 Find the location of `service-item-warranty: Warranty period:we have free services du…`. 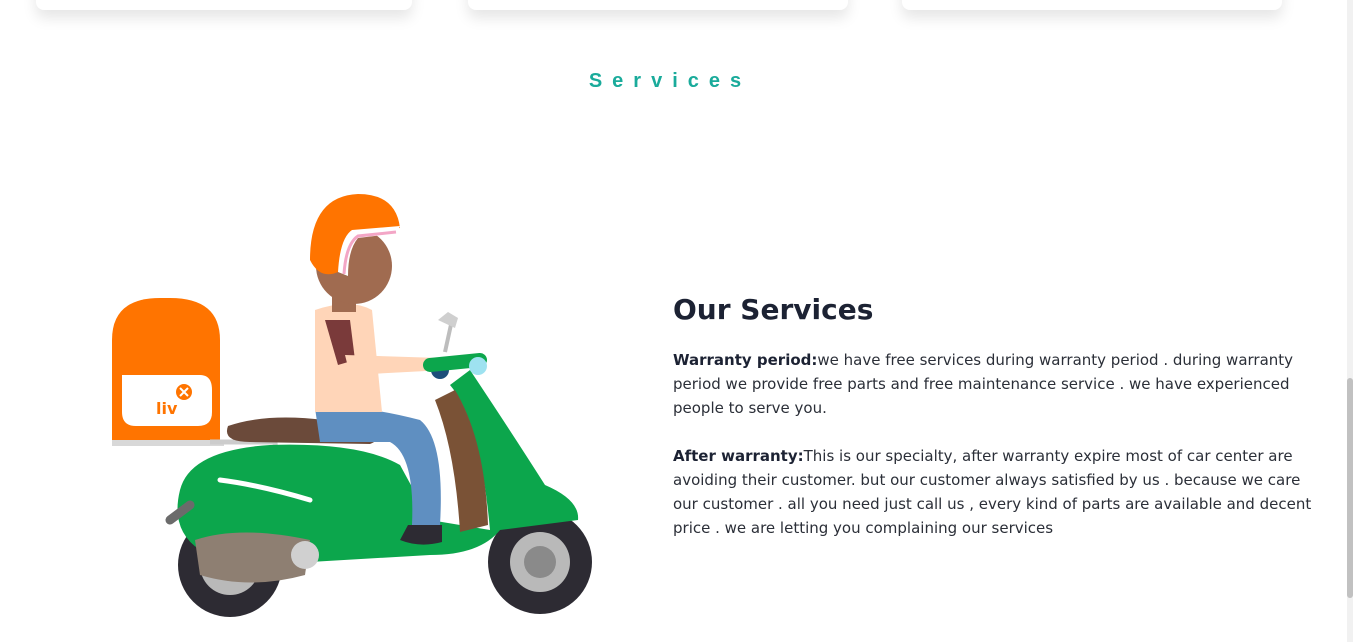

service-item-warranty: Warranty period:we have free services du… is located at coordinates (993, 384).